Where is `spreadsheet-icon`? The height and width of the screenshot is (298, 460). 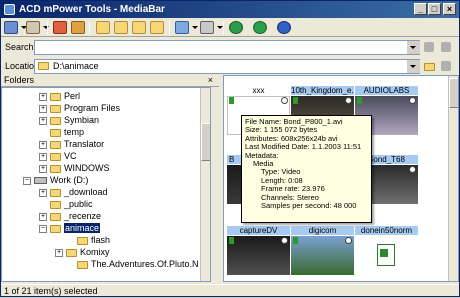
spreadsheet-icon is located at coordinates (386, 255).